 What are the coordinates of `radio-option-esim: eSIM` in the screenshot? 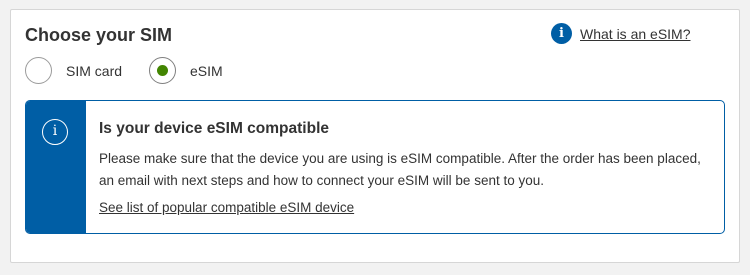 It's located at (186, 70).